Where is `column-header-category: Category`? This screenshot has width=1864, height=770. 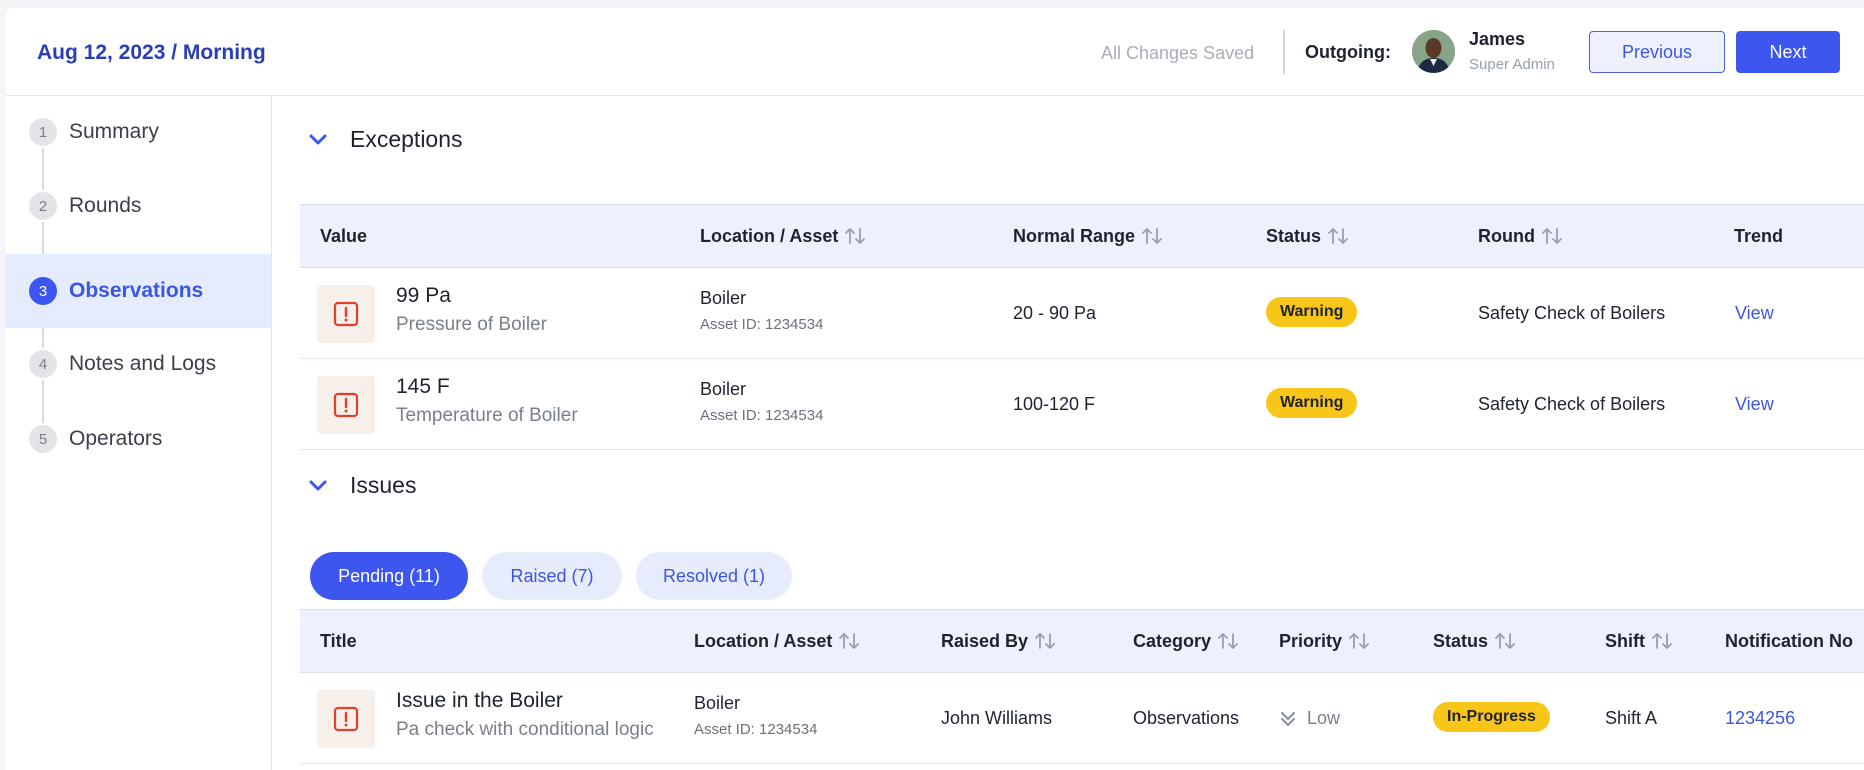
column-header-category: Category is located at coordinates (1186, 641).